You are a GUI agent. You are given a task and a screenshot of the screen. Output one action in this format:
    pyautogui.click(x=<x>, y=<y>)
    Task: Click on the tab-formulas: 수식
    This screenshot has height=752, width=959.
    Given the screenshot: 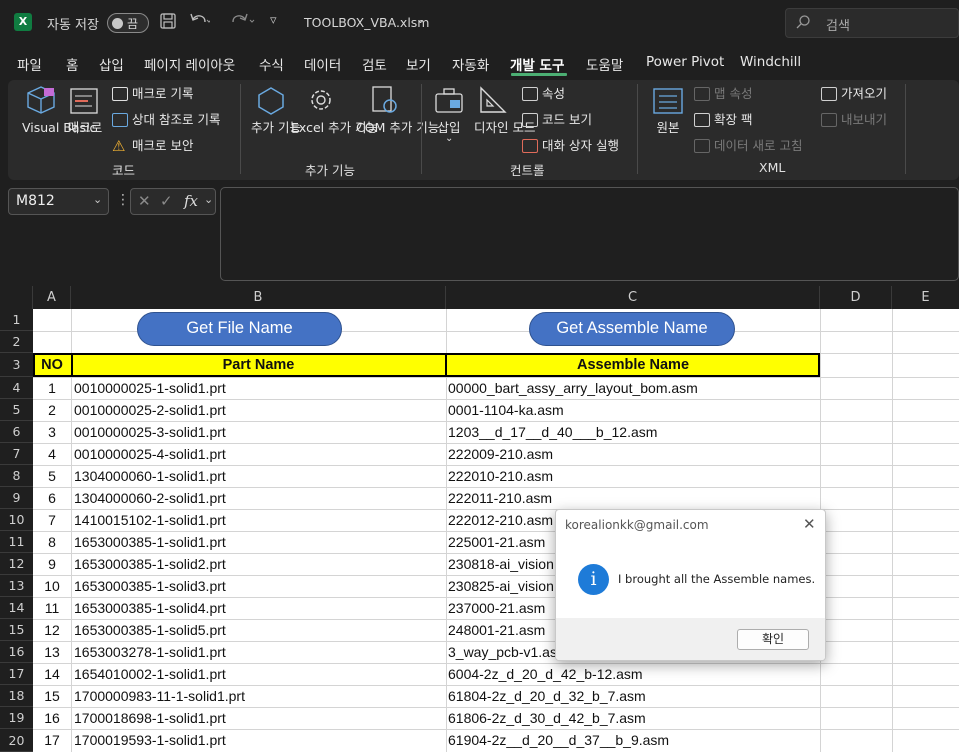 What is the action you would take?
    pyautogui.click(x=271, y=64)
    